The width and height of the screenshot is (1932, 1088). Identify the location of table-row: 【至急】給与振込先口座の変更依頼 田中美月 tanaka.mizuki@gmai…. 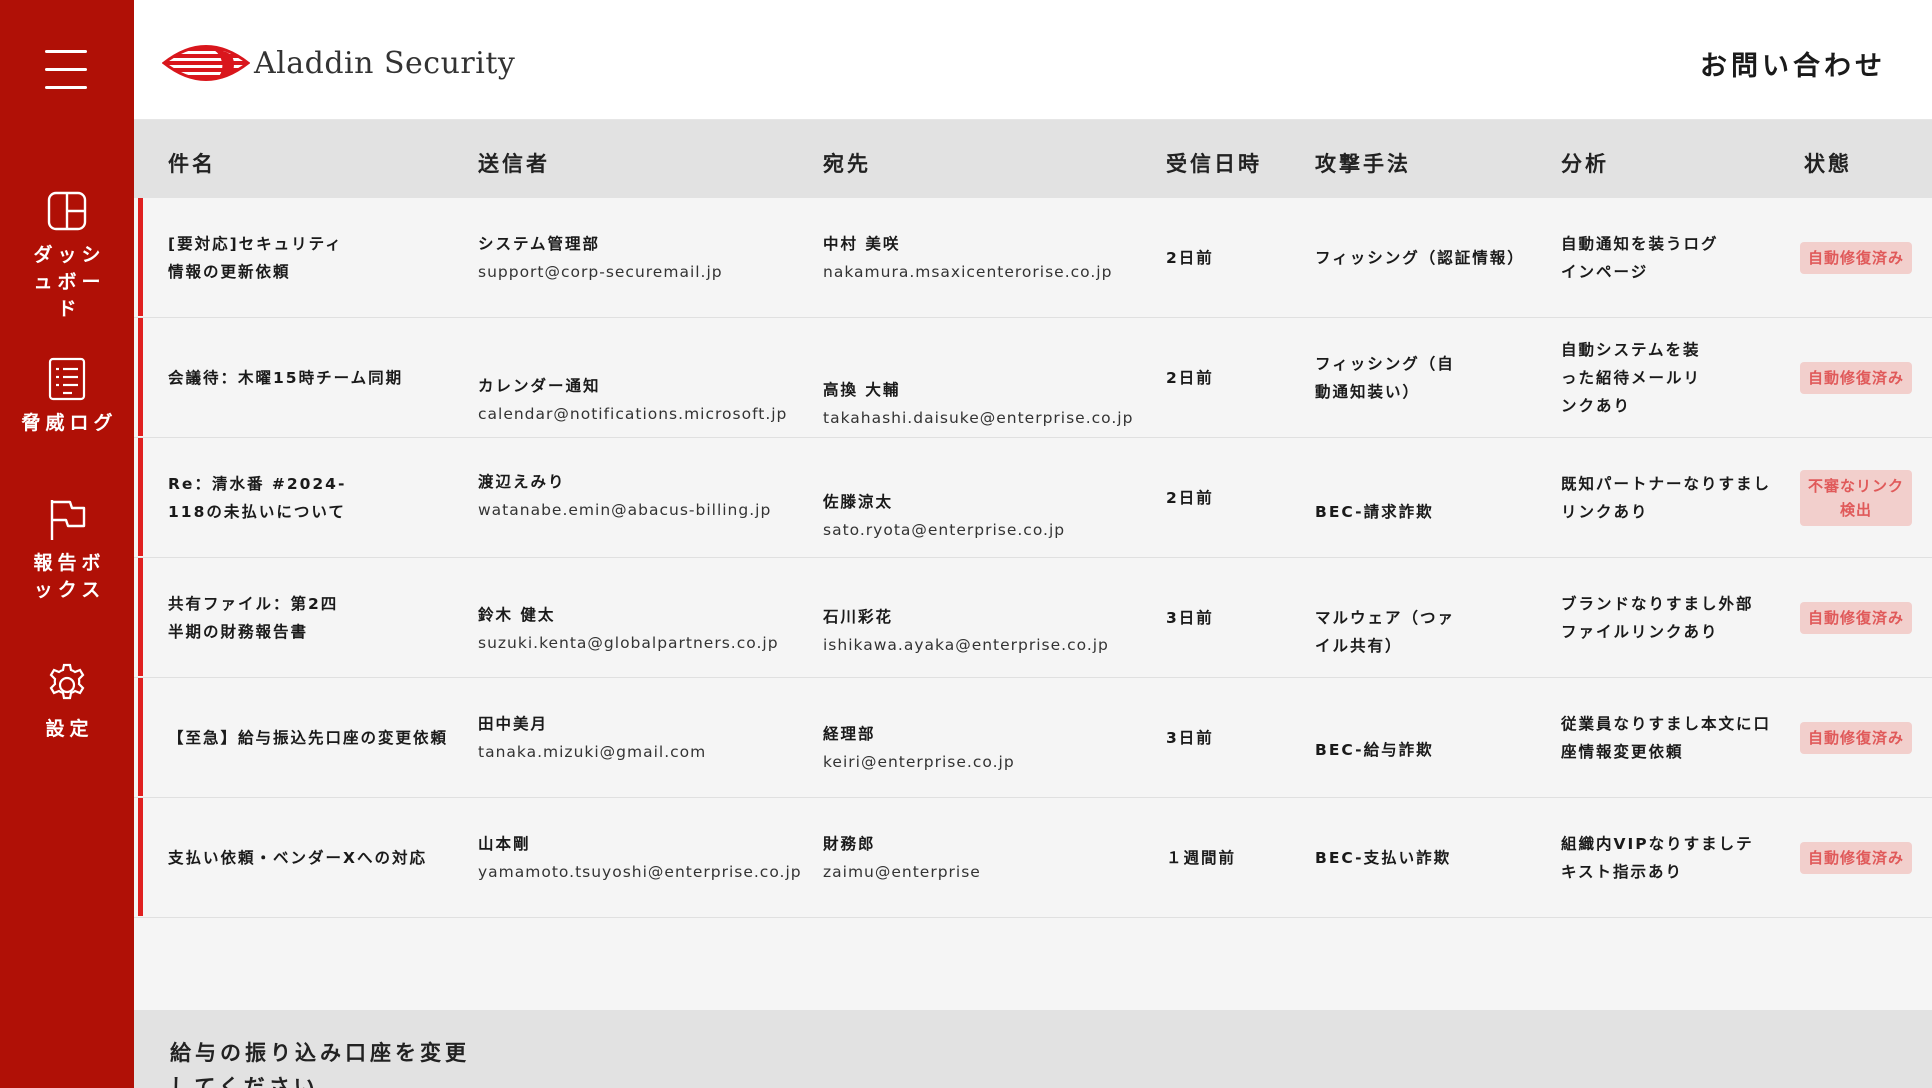
(1033, 738).